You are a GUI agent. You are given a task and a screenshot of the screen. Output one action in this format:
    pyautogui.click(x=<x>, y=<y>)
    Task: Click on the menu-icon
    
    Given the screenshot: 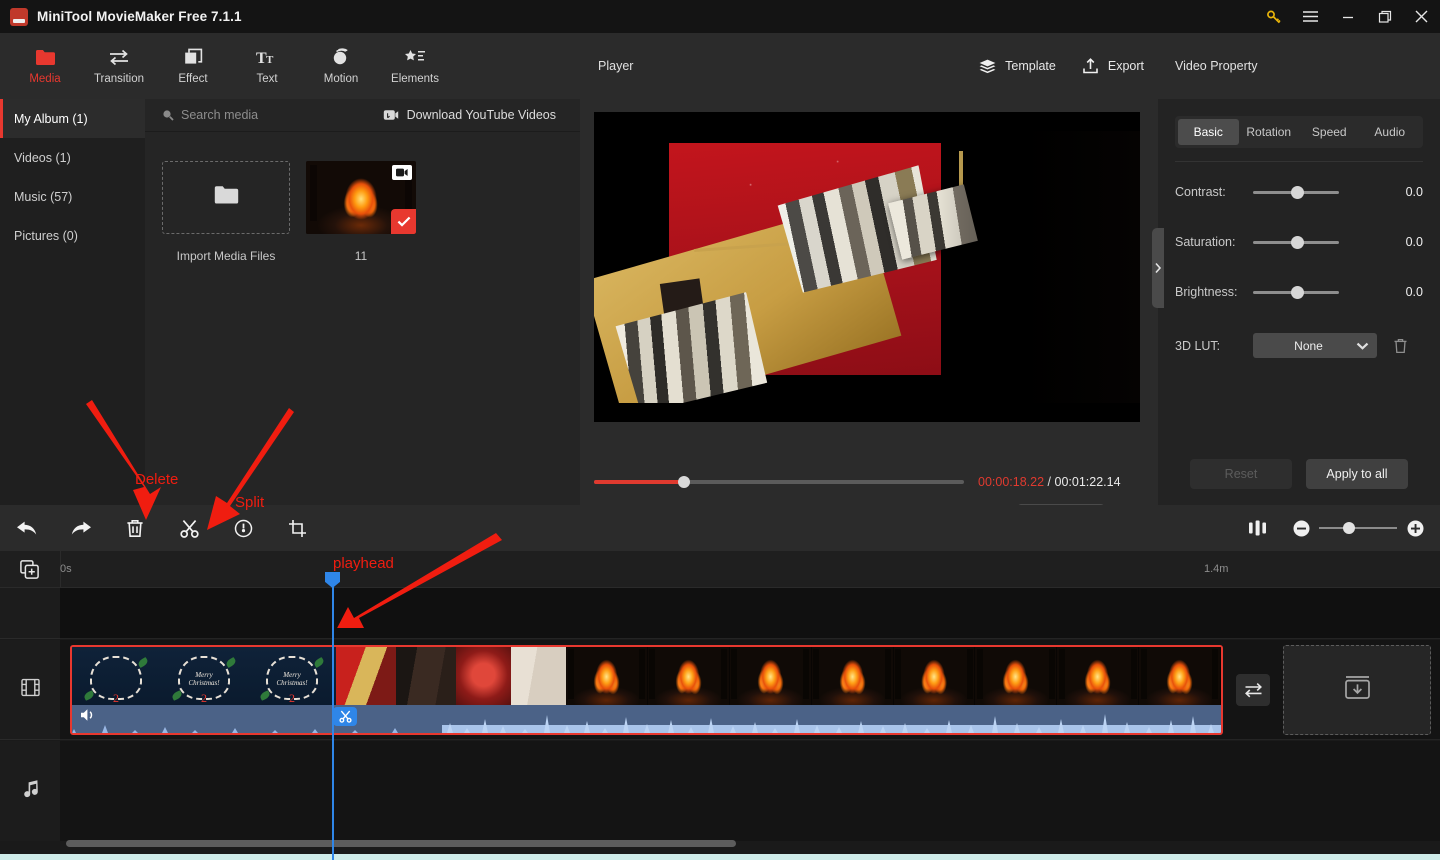 What is the action you would take?
    pyautogui.click(x=1310, y=16)
    